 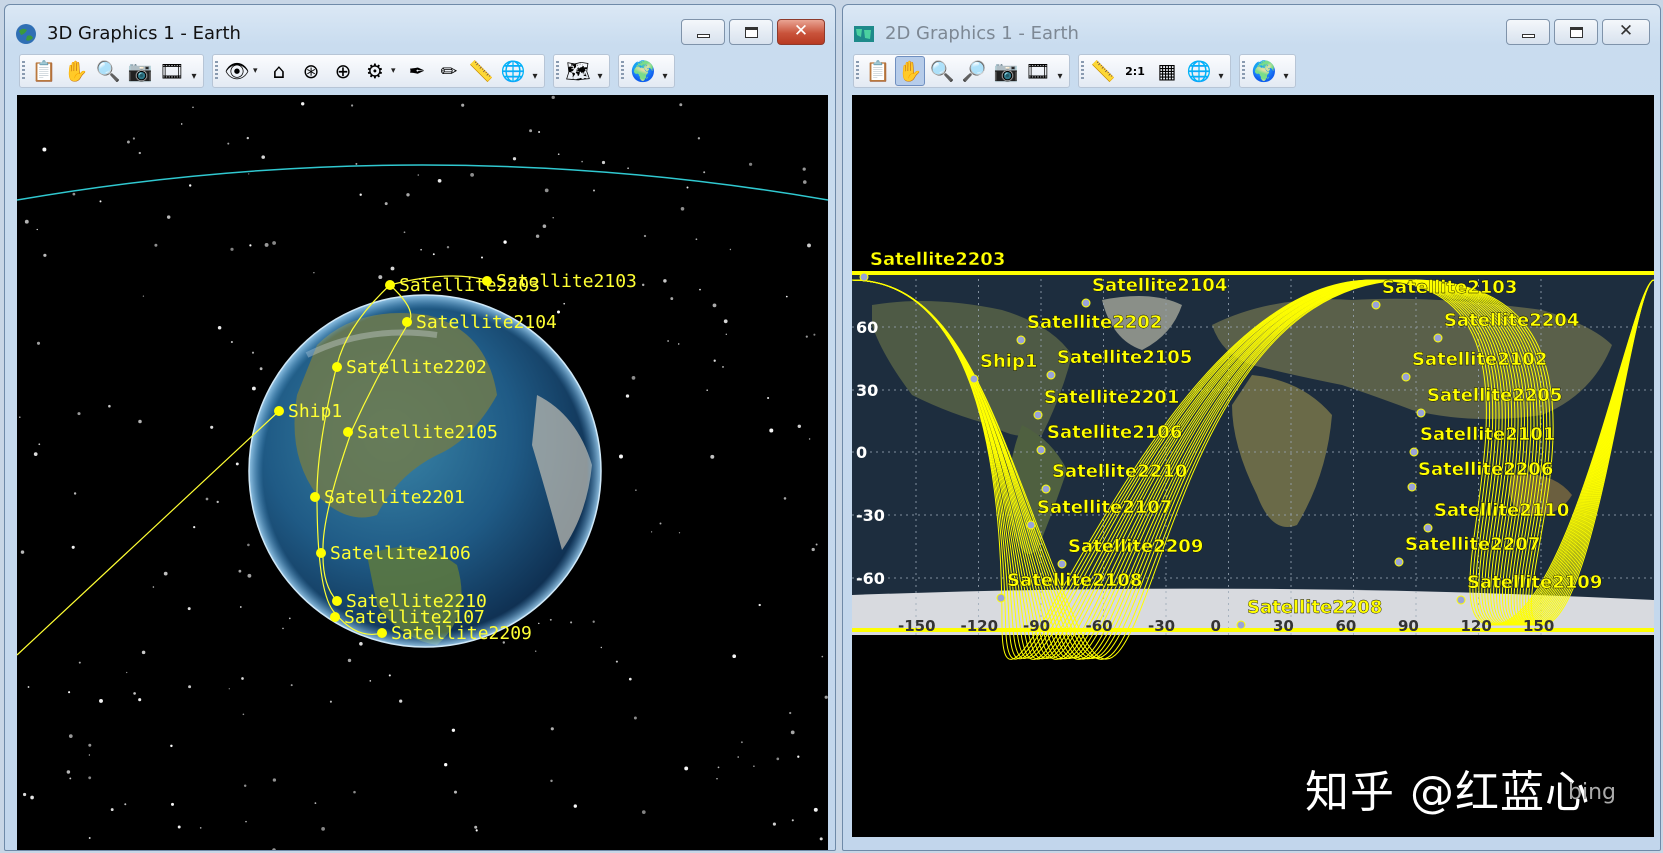 What do you see at coordinates (1449, 287) in the screenshot?
I see `satellite-label: Satellite2103` at bounding box center [1449, 287].